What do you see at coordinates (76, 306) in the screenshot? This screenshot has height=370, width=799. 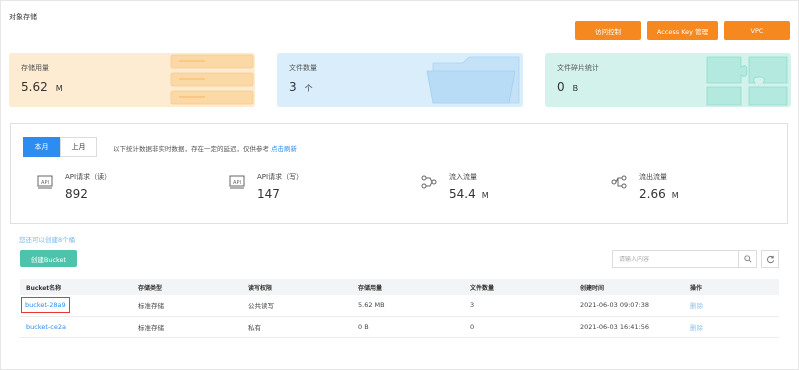 I see `bucket-name-link: bucket-28a9` at bounding box center [76, 306].